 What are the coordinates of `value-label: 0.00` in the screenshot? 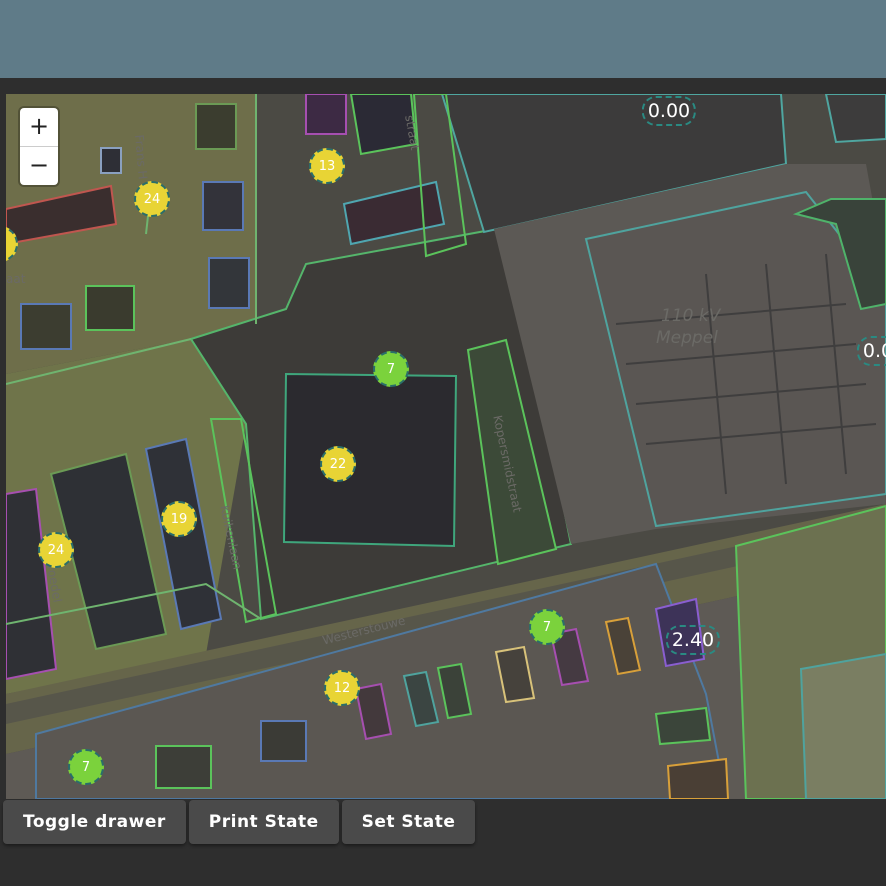 It's located at (669, 111).